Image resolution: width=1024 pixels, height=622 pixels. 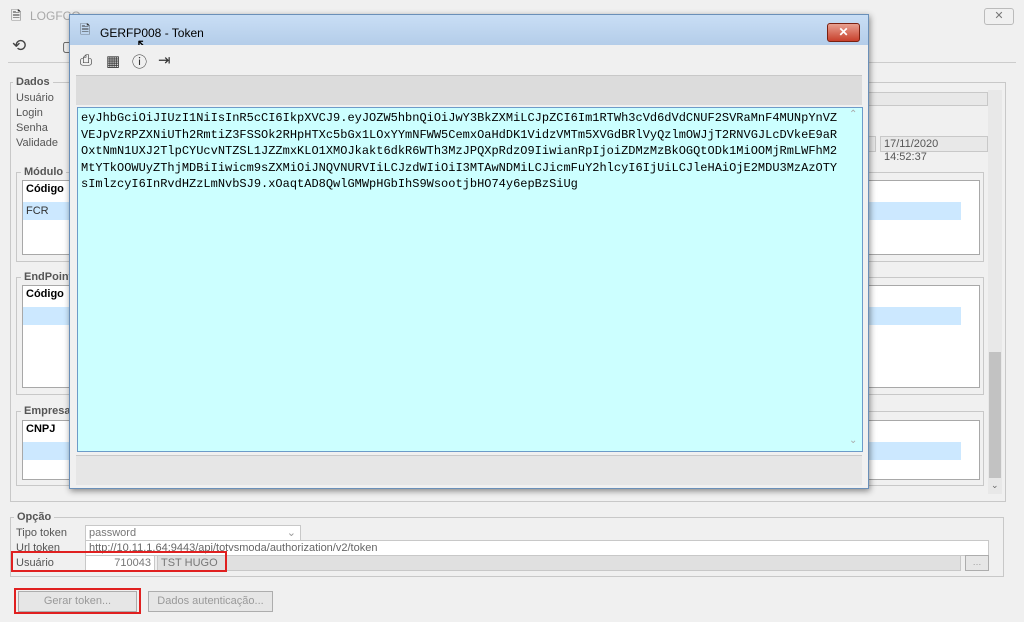 What do you see at coordinates (139, 61) in the screenshot?
I see `help-icon: ⓘ` at bounding box center [139, 61].